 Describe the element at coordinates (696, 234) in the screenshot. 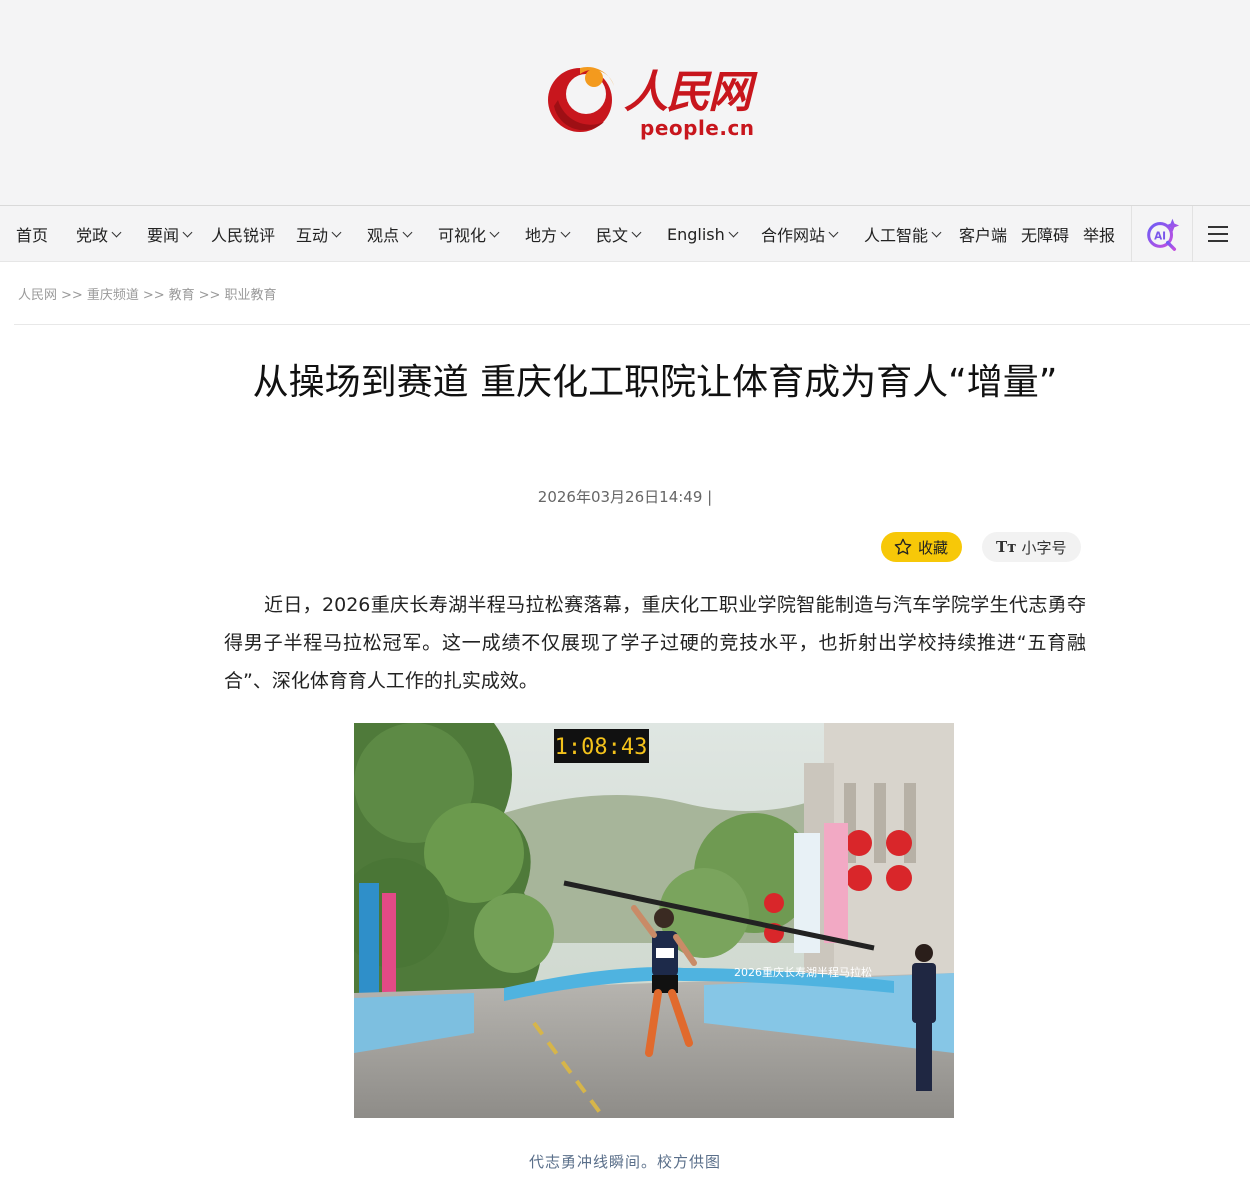

I see `nav-item-label: English` at that location.